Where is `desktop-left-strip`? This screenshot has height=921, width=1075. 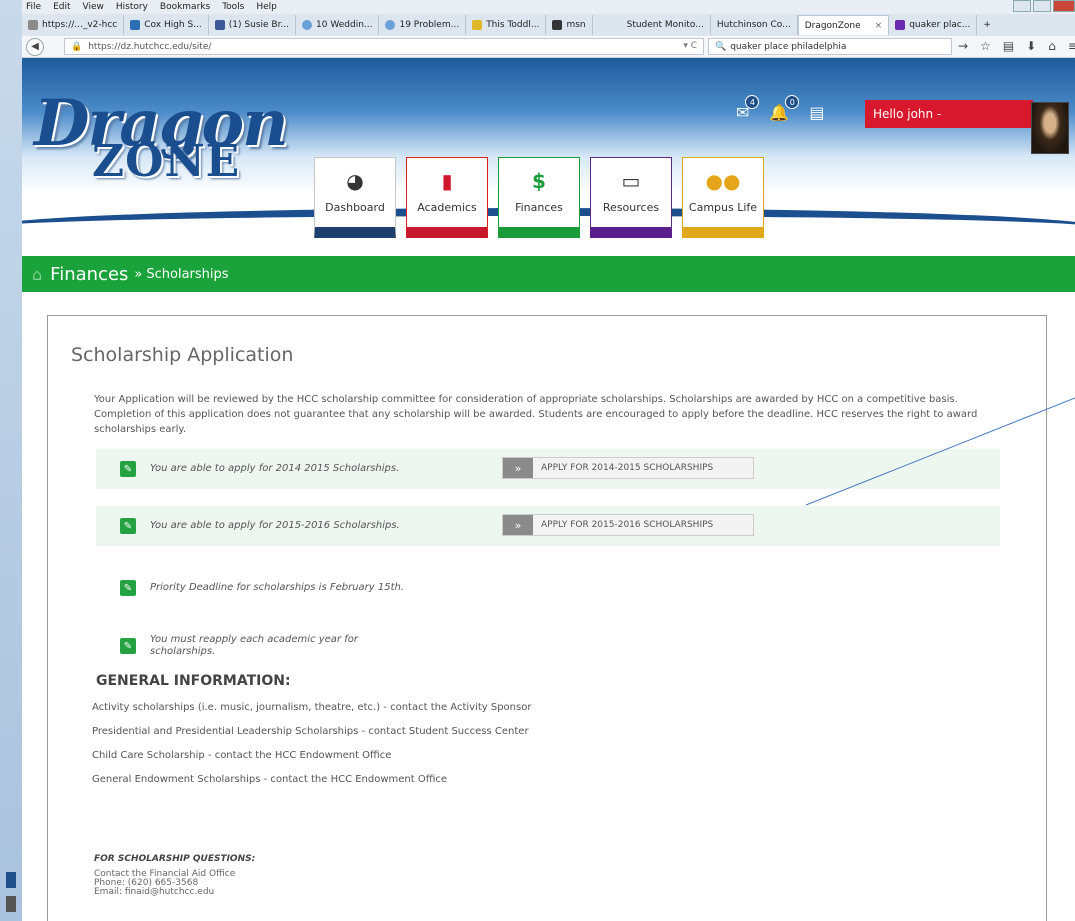 desktop-left-strip is located at coordinates (11, 460).